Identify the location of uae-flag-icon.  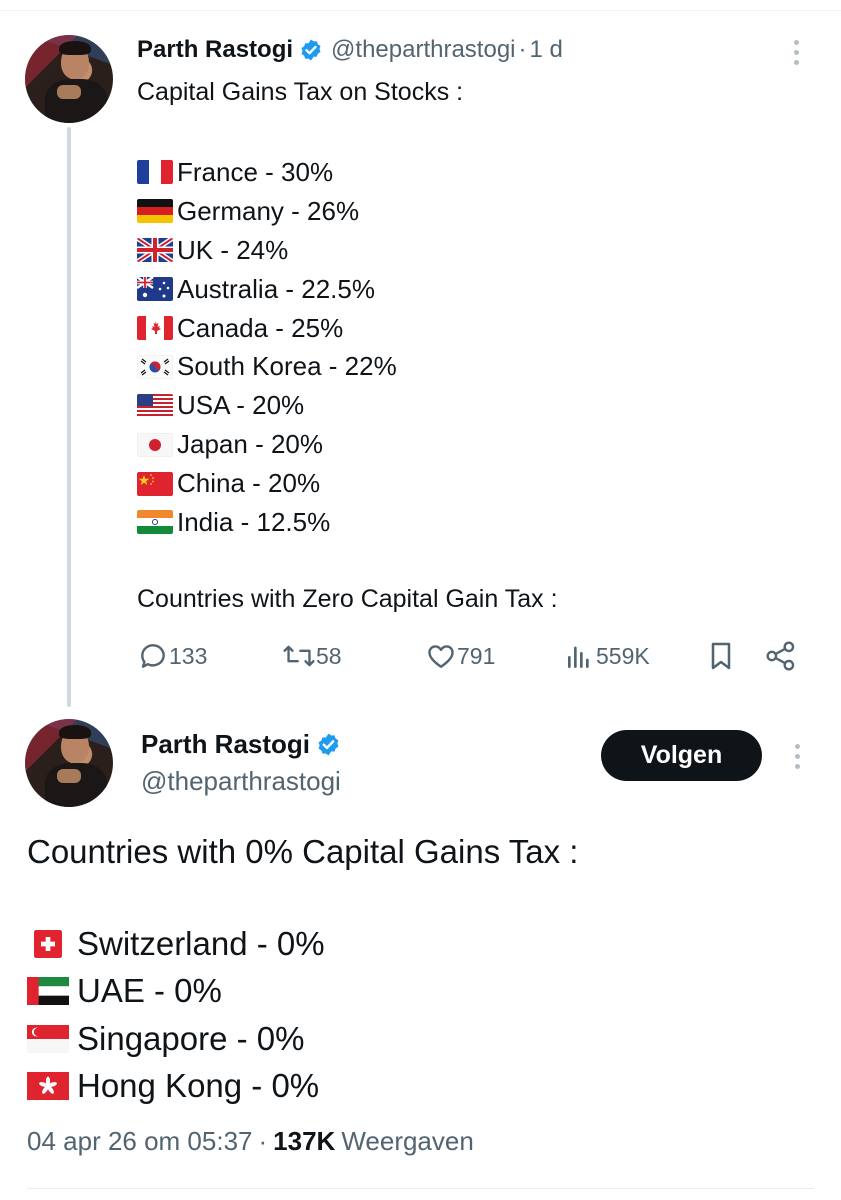
(48, 991).